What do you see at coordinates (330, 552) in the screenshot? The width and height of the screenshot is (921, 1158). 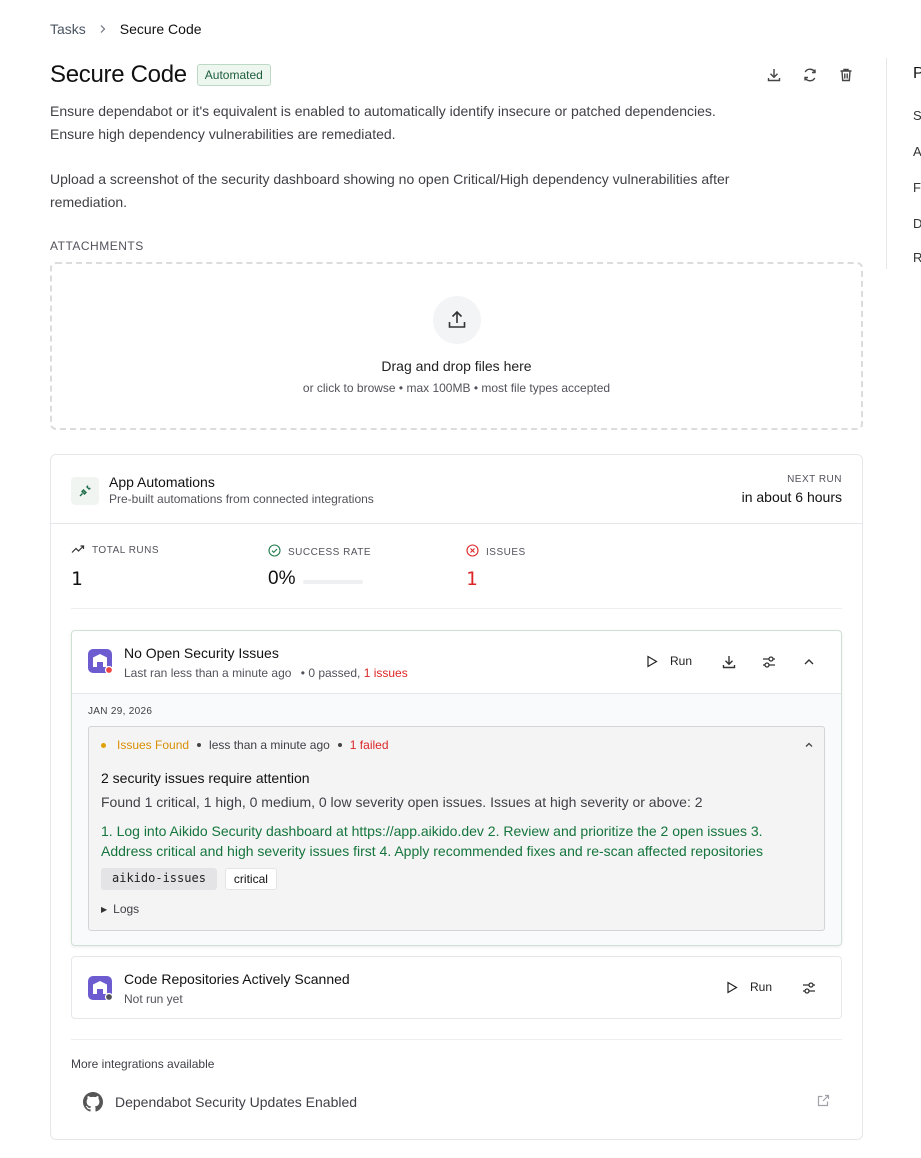 I see `success-rate-label: SUCCESS RATE` at bounding box center [330, 552].